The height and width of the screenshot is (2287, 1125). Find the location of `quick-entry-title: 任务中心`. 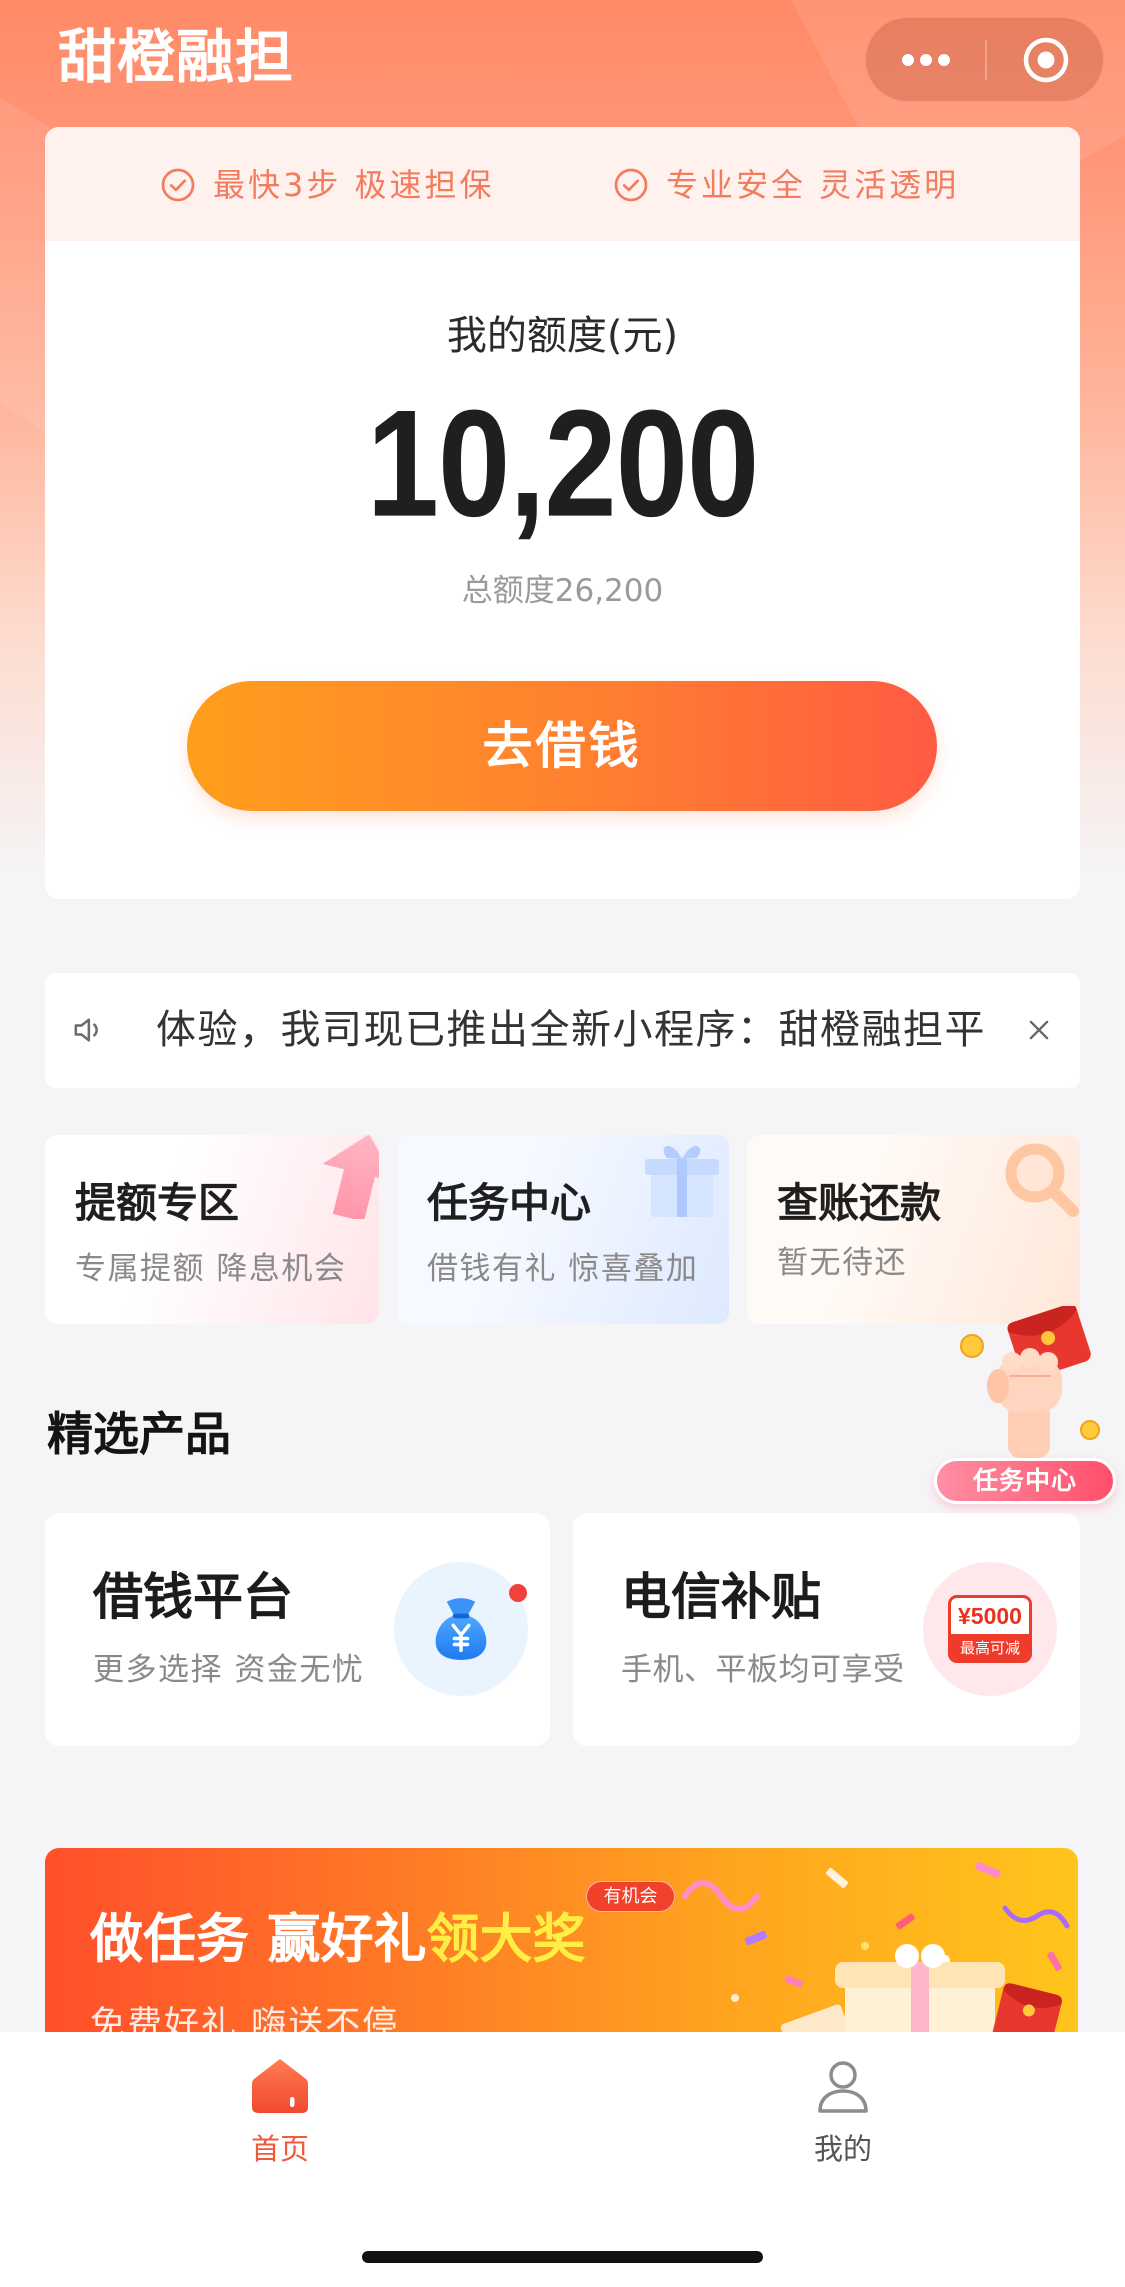

quick-entry-title: 任务中心 is located at coordinates (509, 1203).